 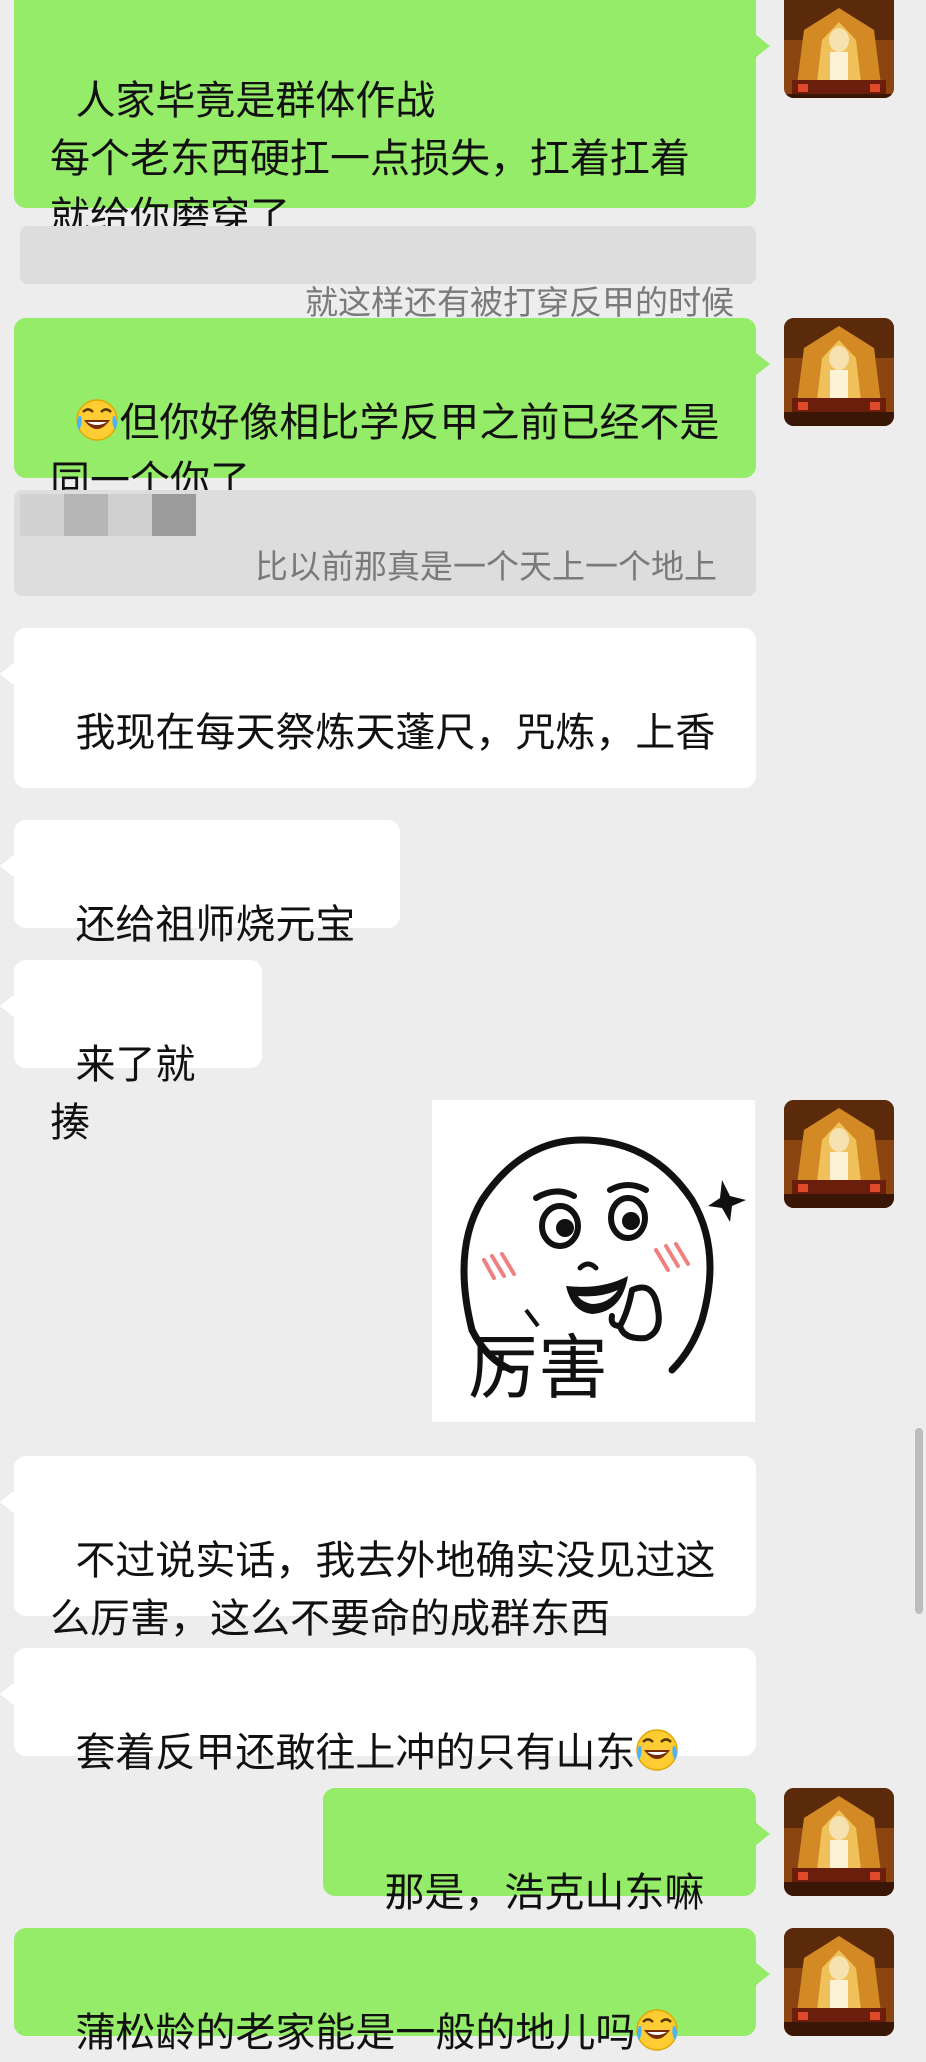 I want to click on message-text: 套着反甲还敢往上冲的只有山东, so click(x=355, y=1753).